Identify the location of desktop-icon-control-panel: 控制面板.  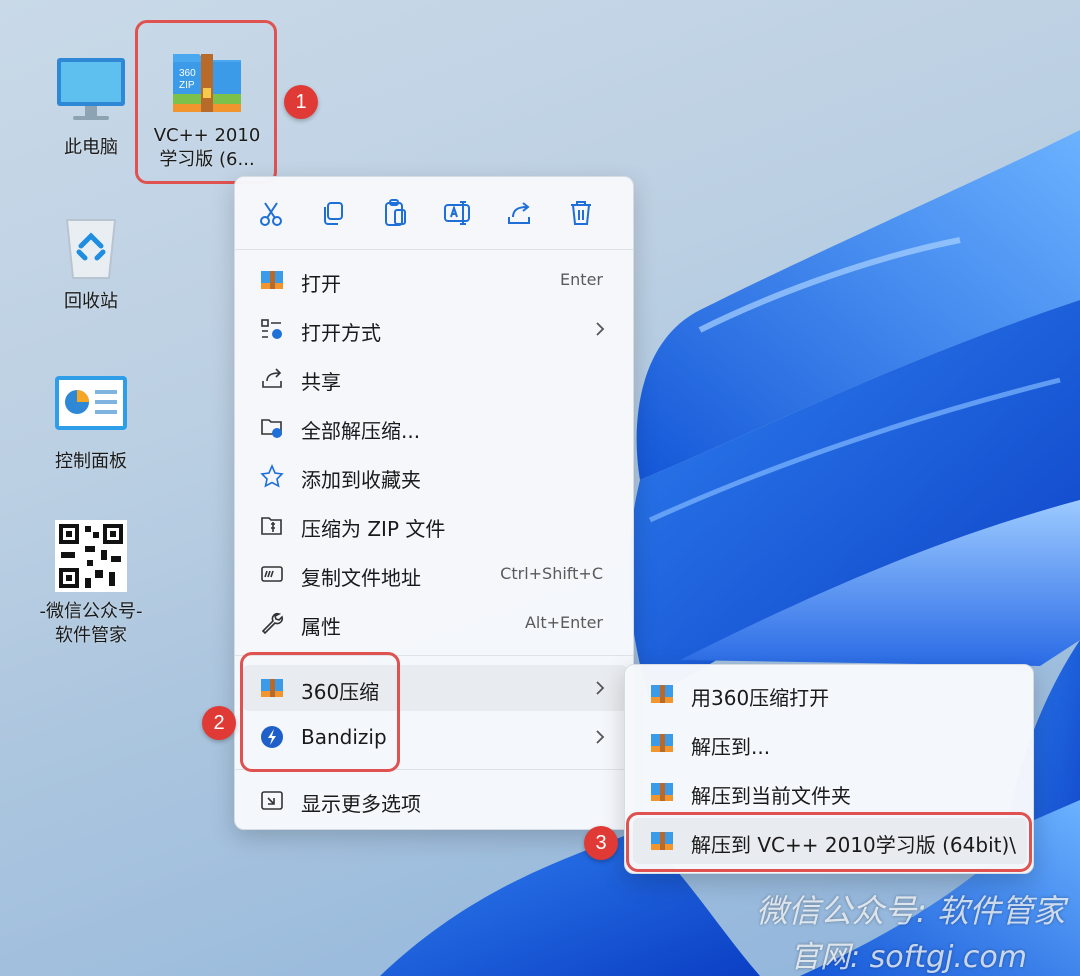
(91, 420).